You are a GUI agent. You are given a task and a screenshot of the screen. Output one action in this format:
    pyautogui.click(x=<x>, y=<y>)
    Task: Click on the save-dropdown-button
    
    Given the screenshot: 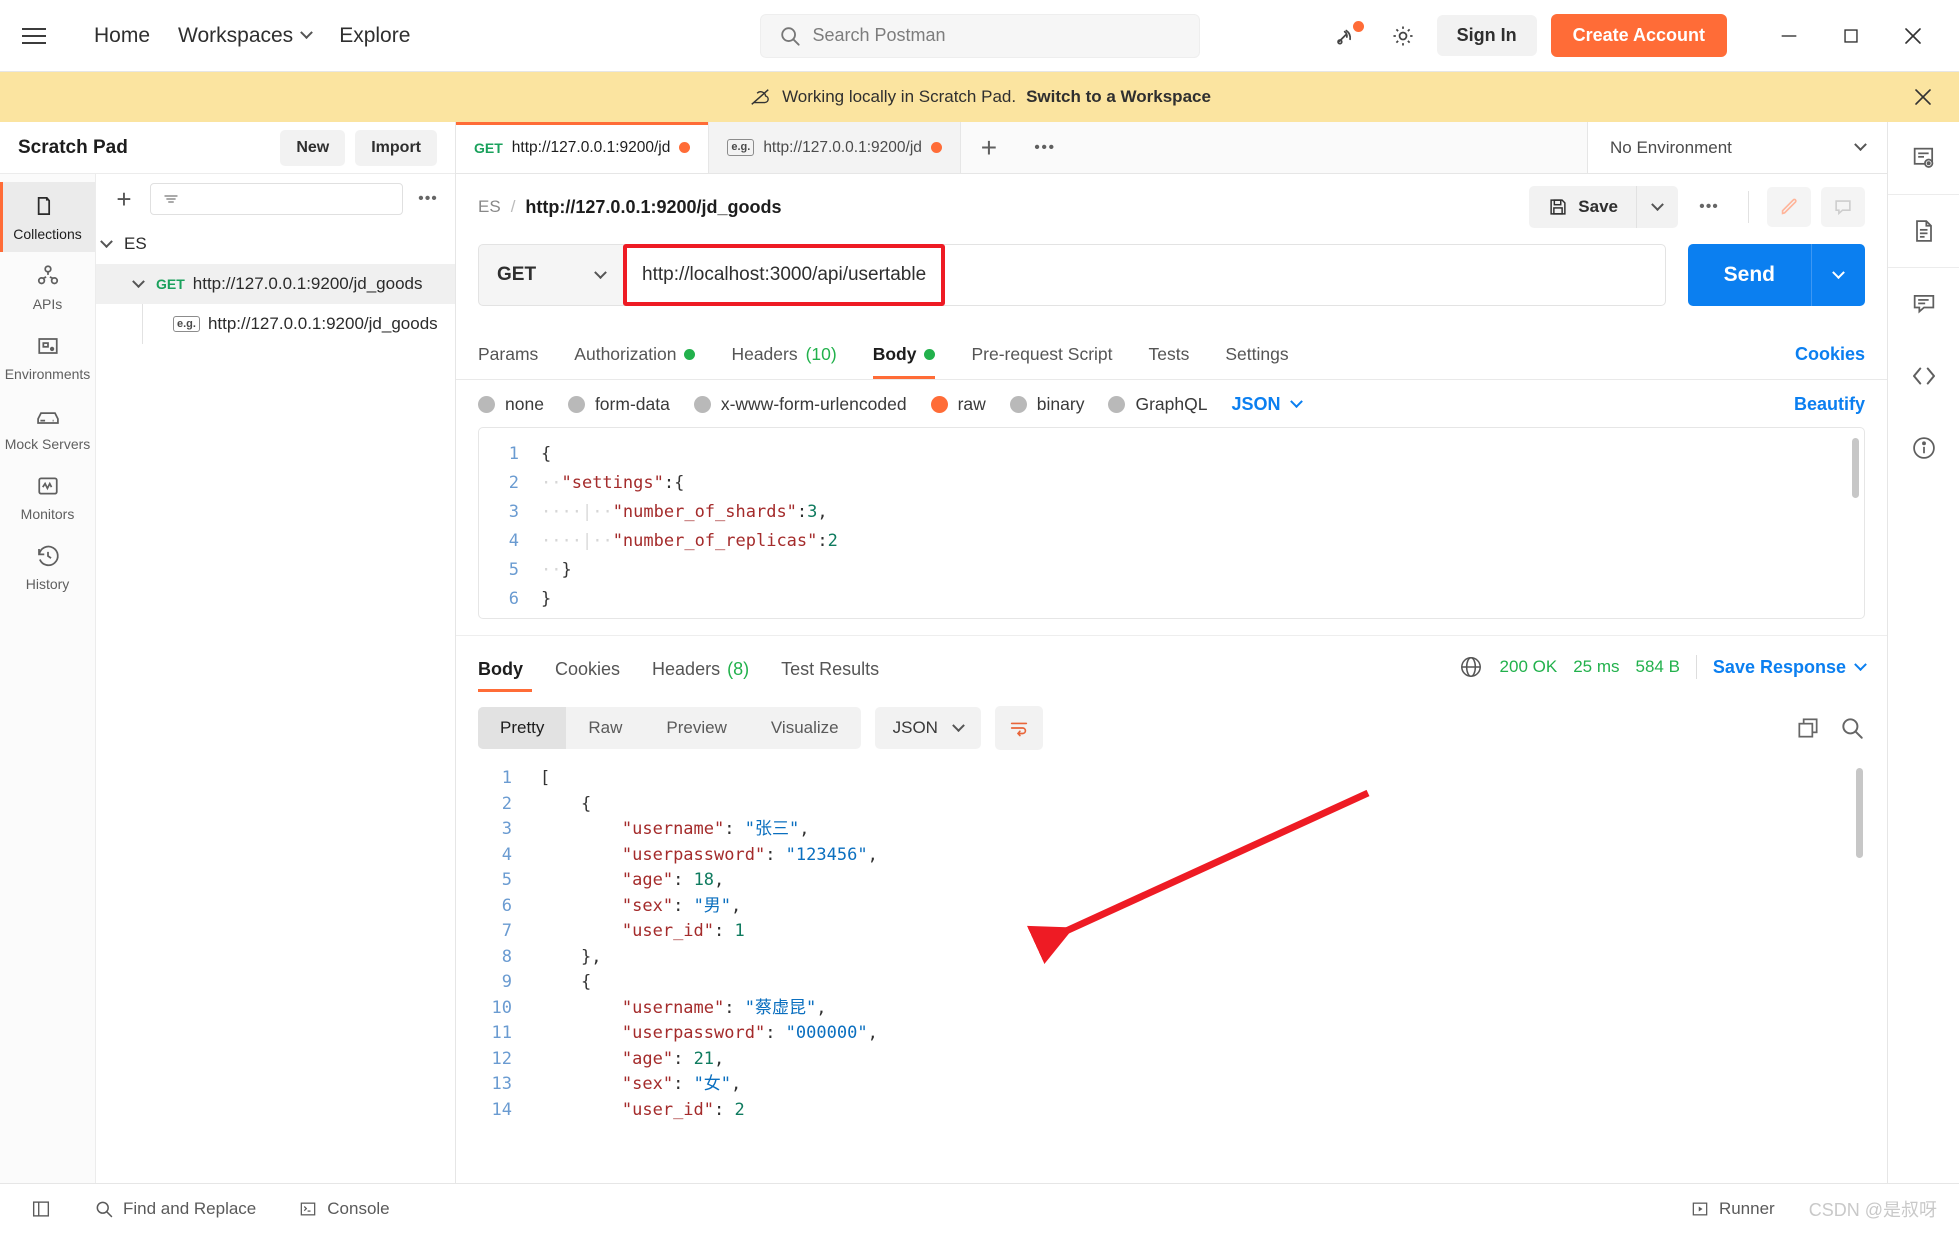 What is the action you would take?
    pyautogui.click(x=1657, y=207)
    